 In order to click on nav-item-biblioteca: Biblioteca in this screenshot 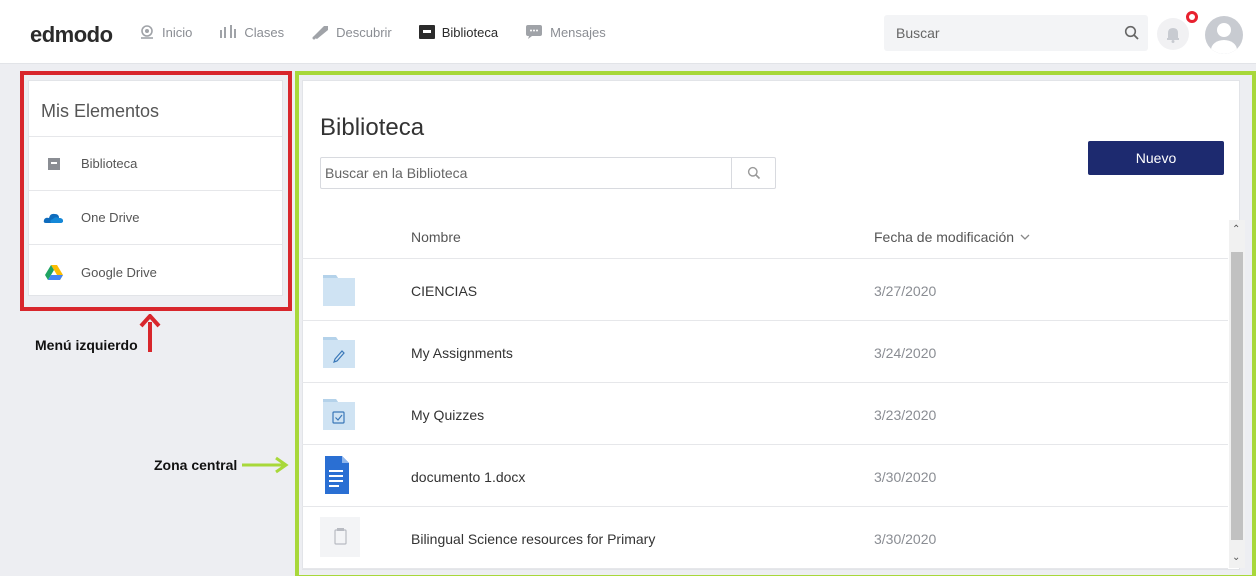, I will do `click(458, 32)`.